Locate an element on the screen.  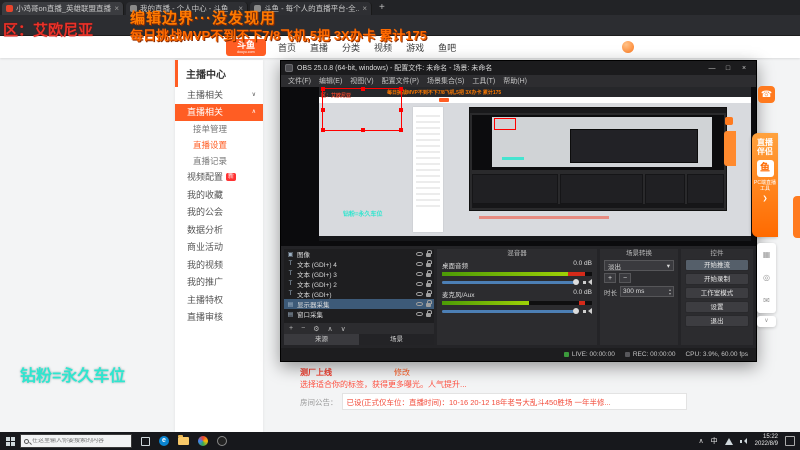
sidebar-item-review: 直播审核 is located at coordinates (219, 318).